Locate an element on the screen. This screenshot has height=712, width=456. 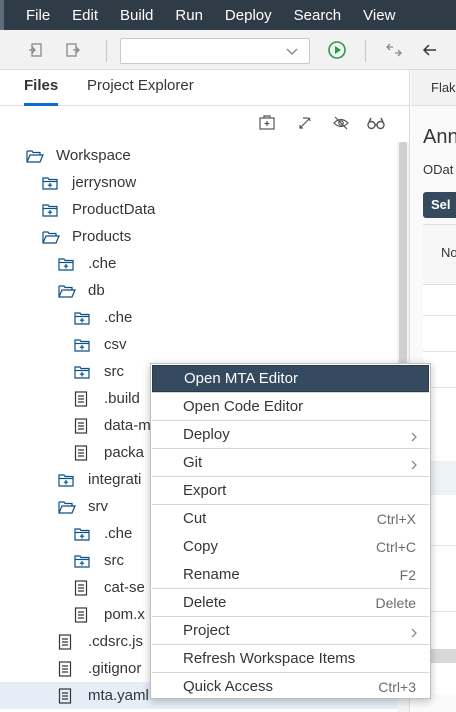
chevron-down-icon is located at coordinates (292, 52).